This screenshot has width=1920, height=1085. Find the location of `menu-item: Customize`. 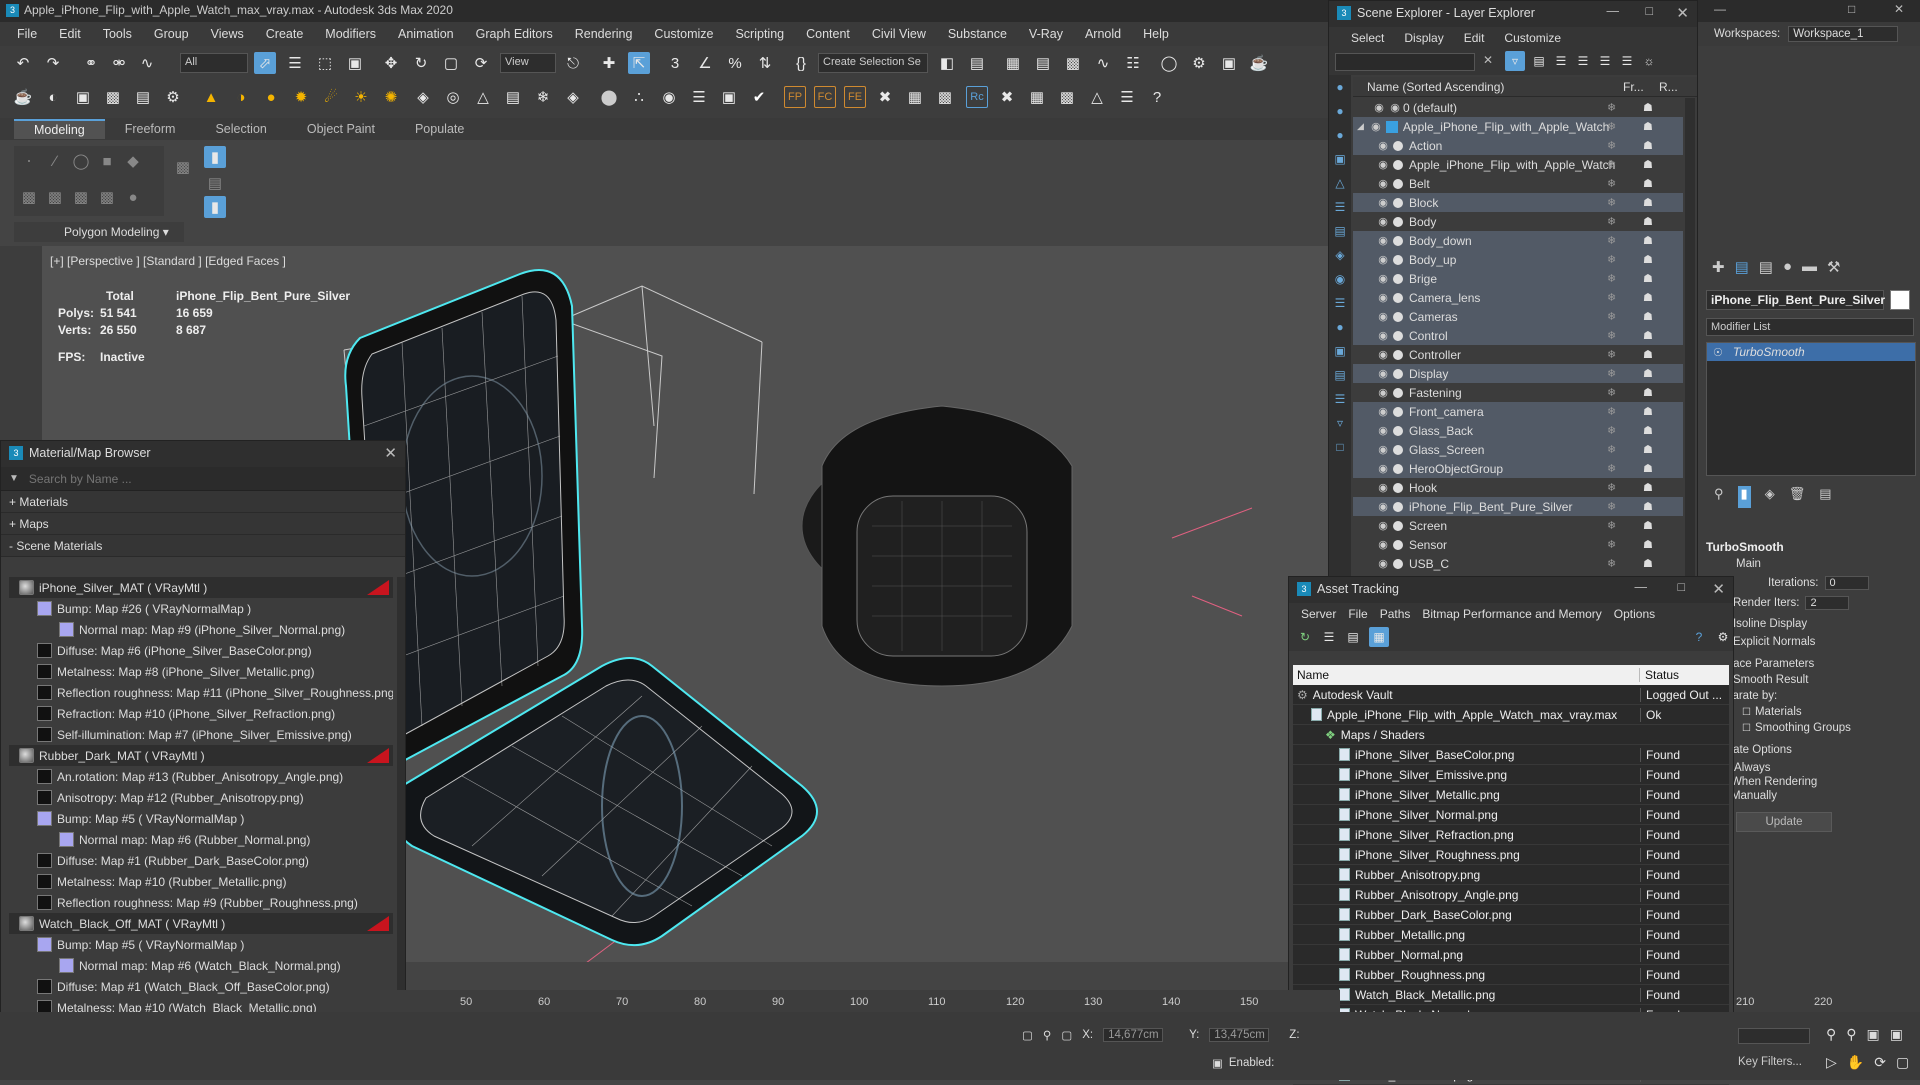

menu-item: Customize is located at coordinates (683, 34).